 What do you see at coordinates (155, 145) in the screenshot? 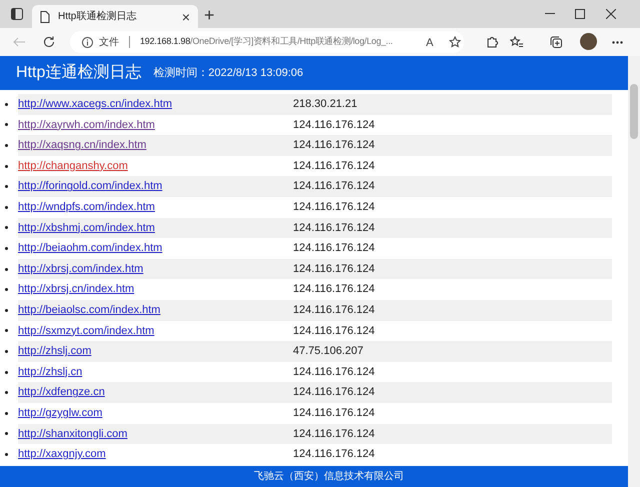
I see `url-link: http://xaqsng.cn/index.htm` at bounding box center [155, 145].